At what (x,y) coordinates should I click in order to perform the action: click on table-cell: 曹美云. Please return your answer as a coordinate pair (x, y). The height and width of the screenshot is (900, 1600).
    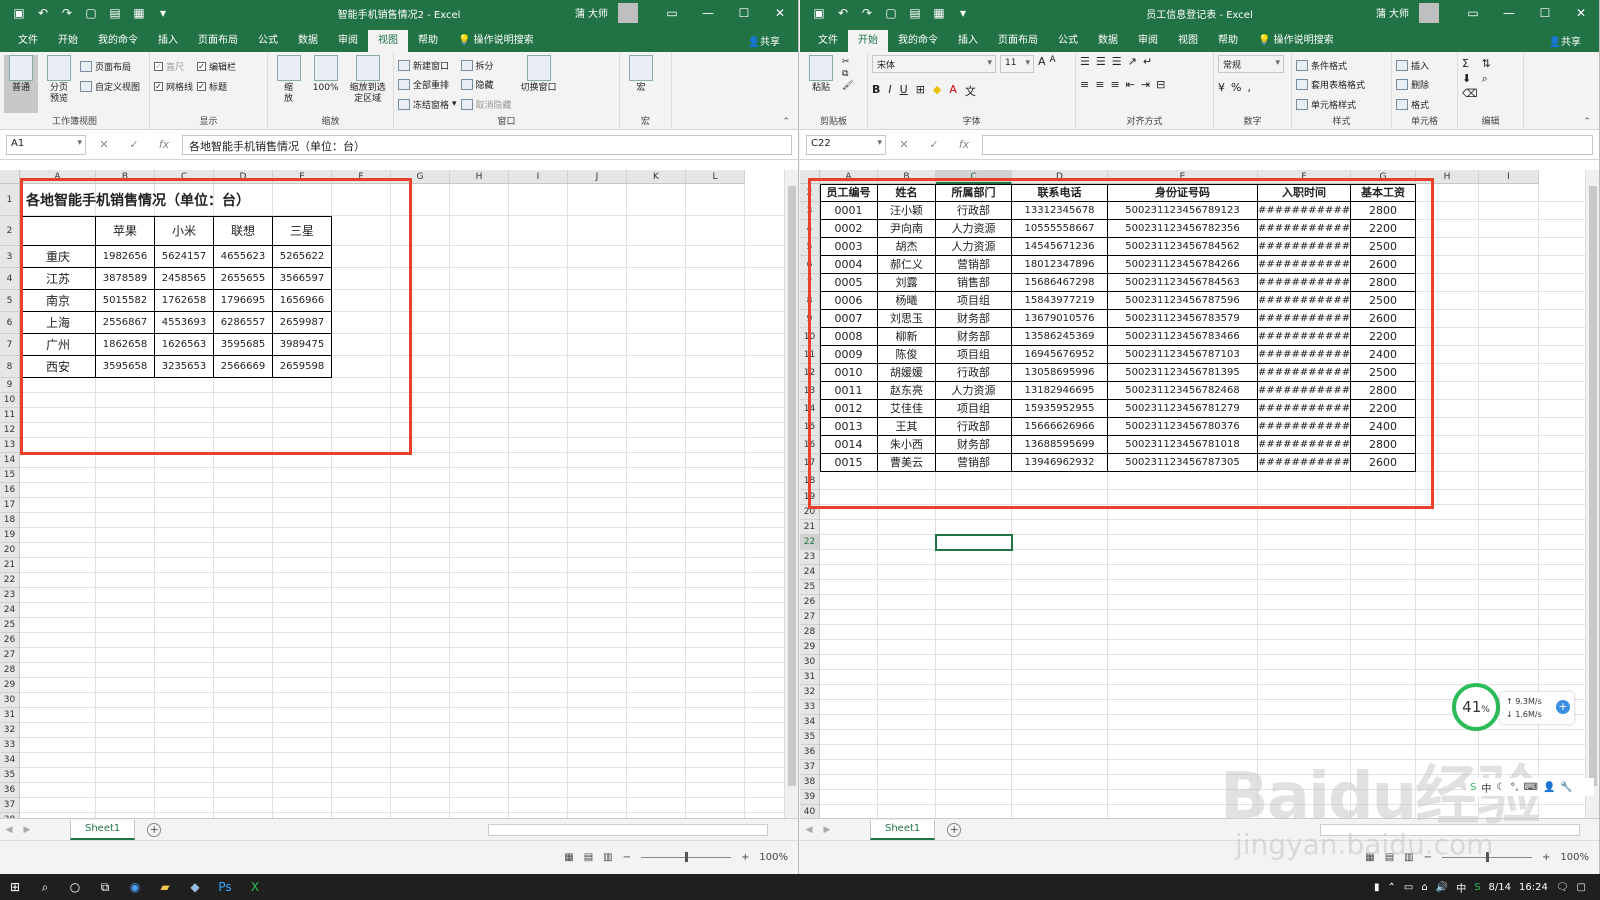
    Looking at the image, I should click on (907, 463).